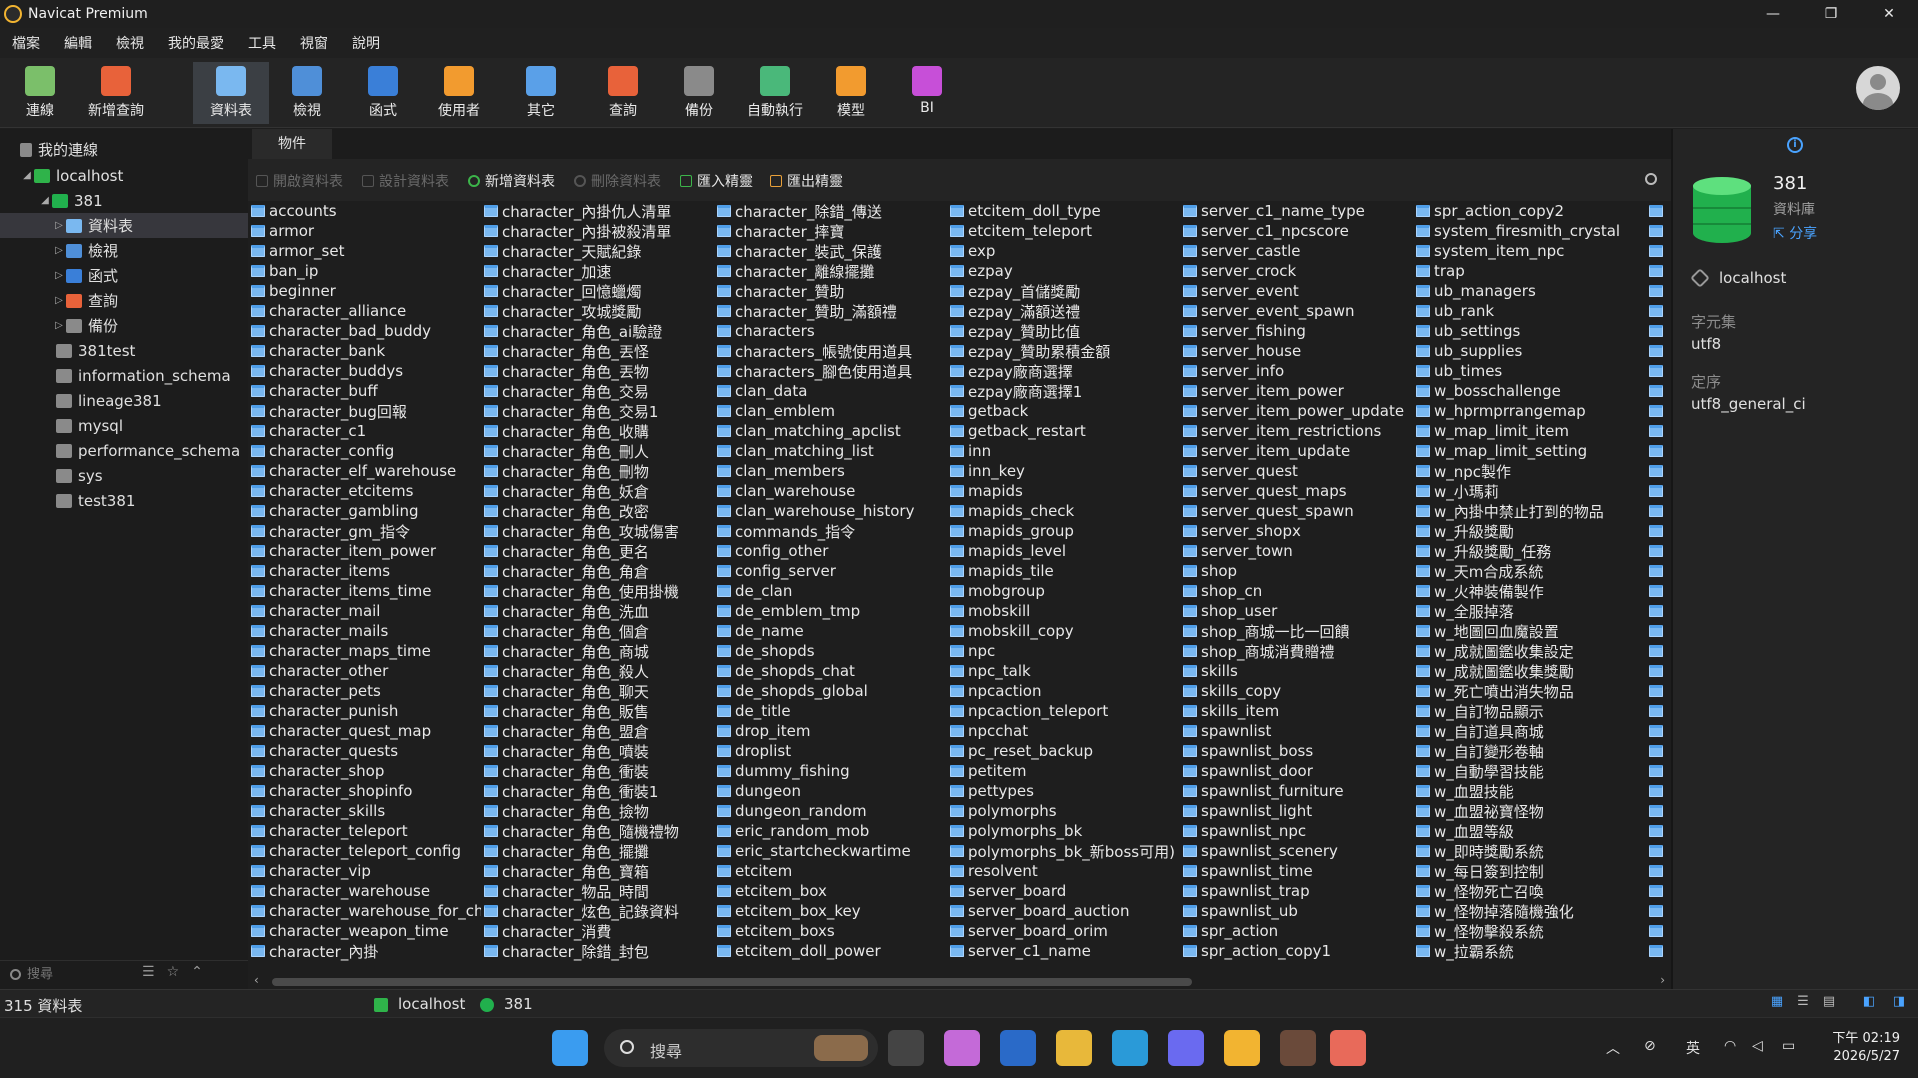  I want to click on table-item: ub_settings, so click(1531, 331).